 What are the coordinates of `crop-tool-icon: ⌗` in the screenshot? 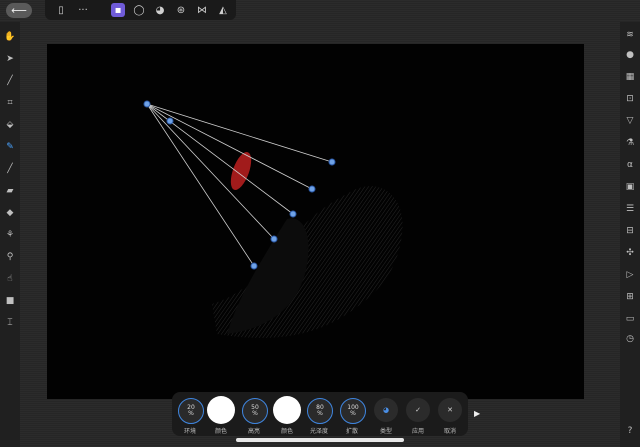 It's located at (10, 103).